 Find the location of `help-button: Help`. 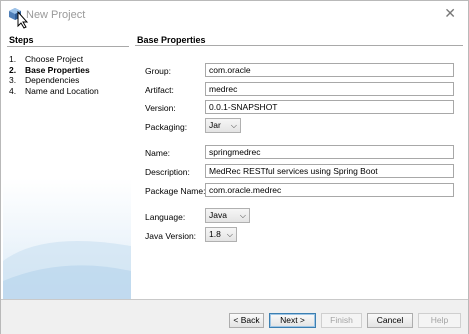

help-button: Help is located at coordinates (439, 320).